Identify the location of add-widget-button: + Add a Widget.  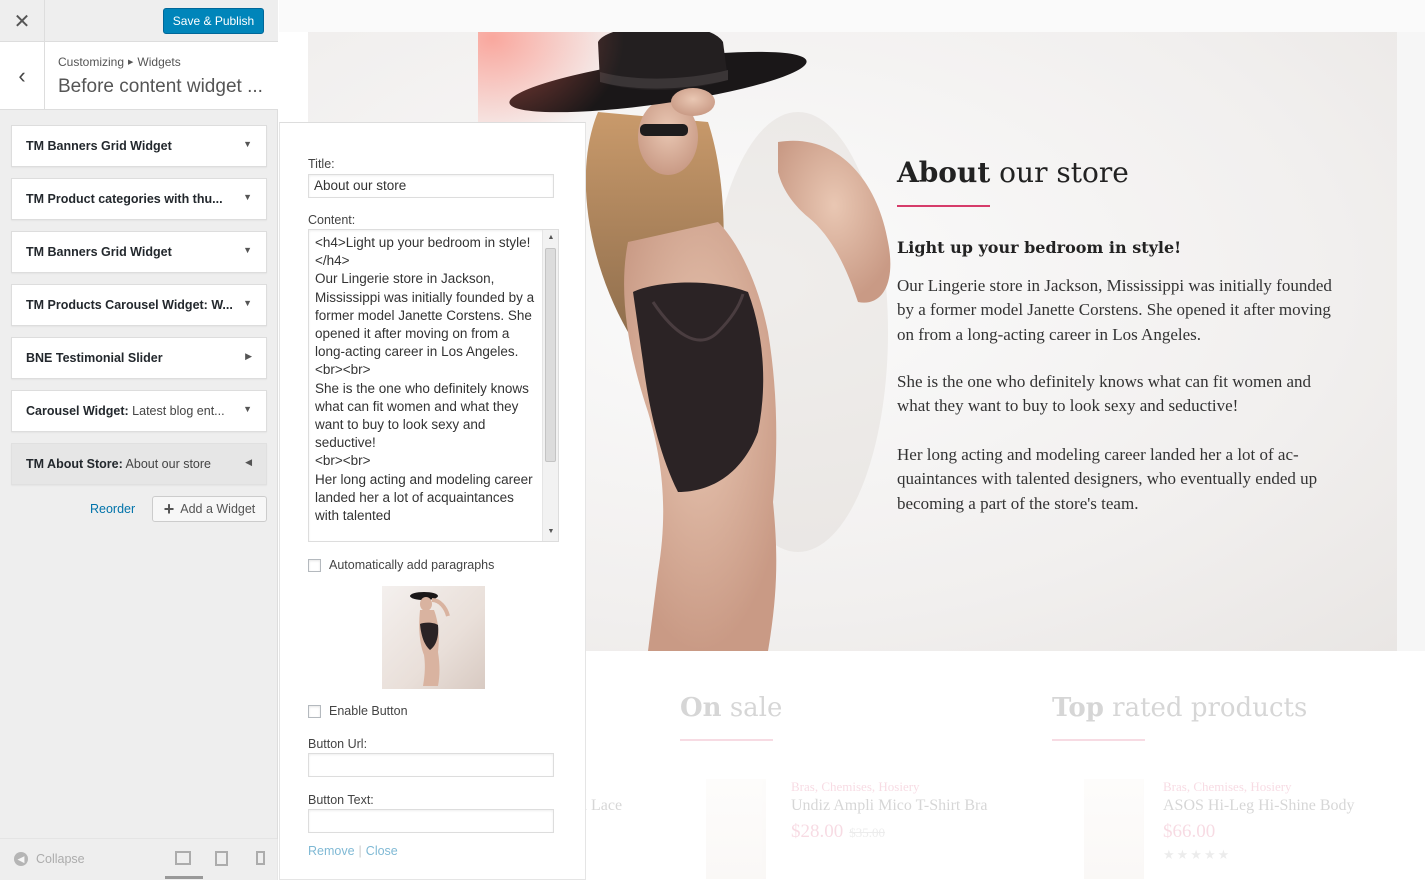
(209, 509).